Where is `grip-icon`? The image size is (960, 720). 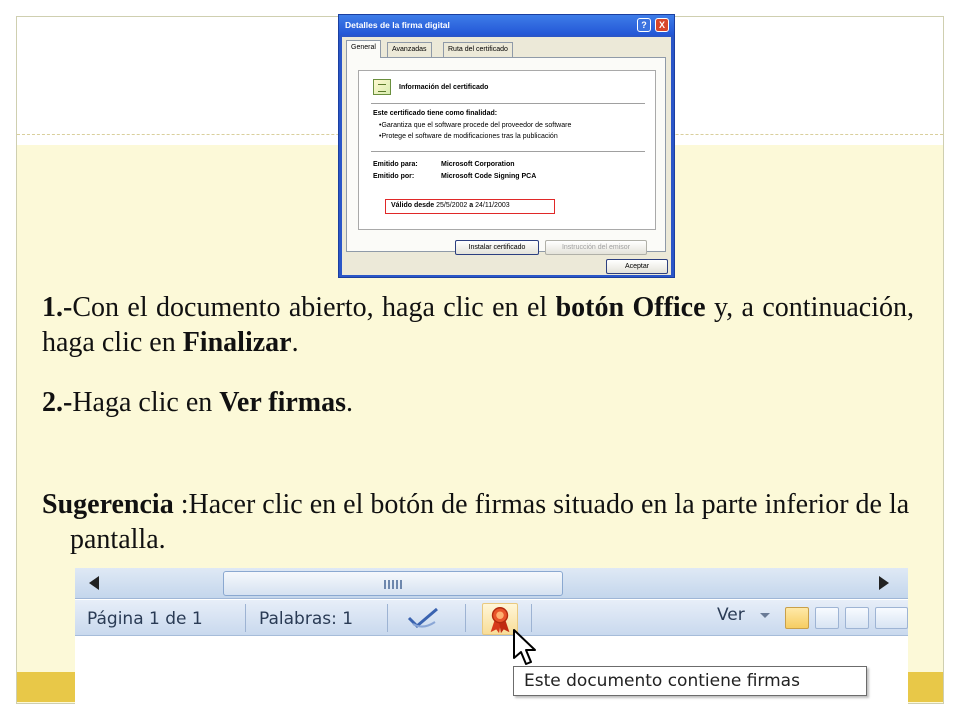
grip-icon is located at coordinates (393, 584).